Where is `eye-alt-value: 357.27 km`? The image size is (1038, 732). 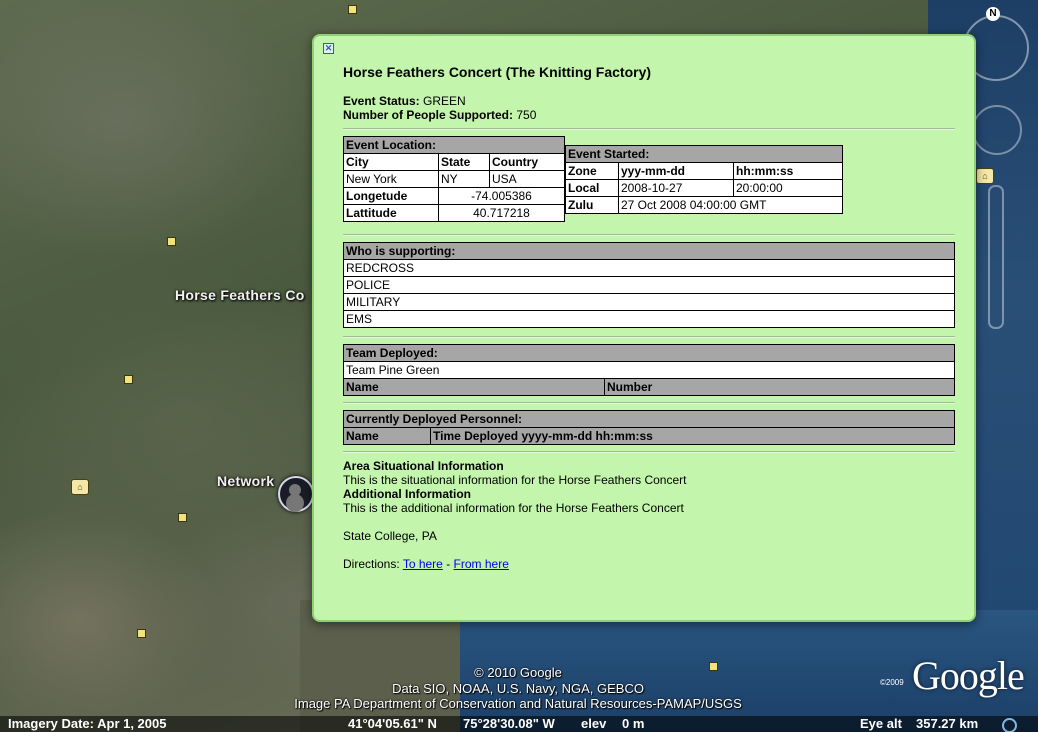
eye-alt-value: 357.27 km is located at coordinates (947, 723).